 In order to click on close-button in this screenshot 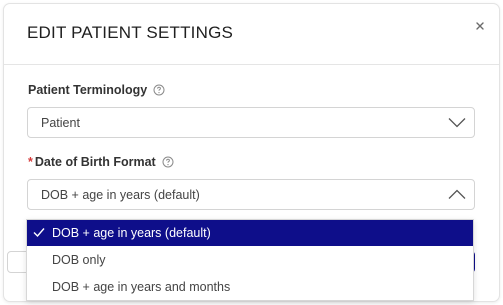, I will do `click(480, 26)`.